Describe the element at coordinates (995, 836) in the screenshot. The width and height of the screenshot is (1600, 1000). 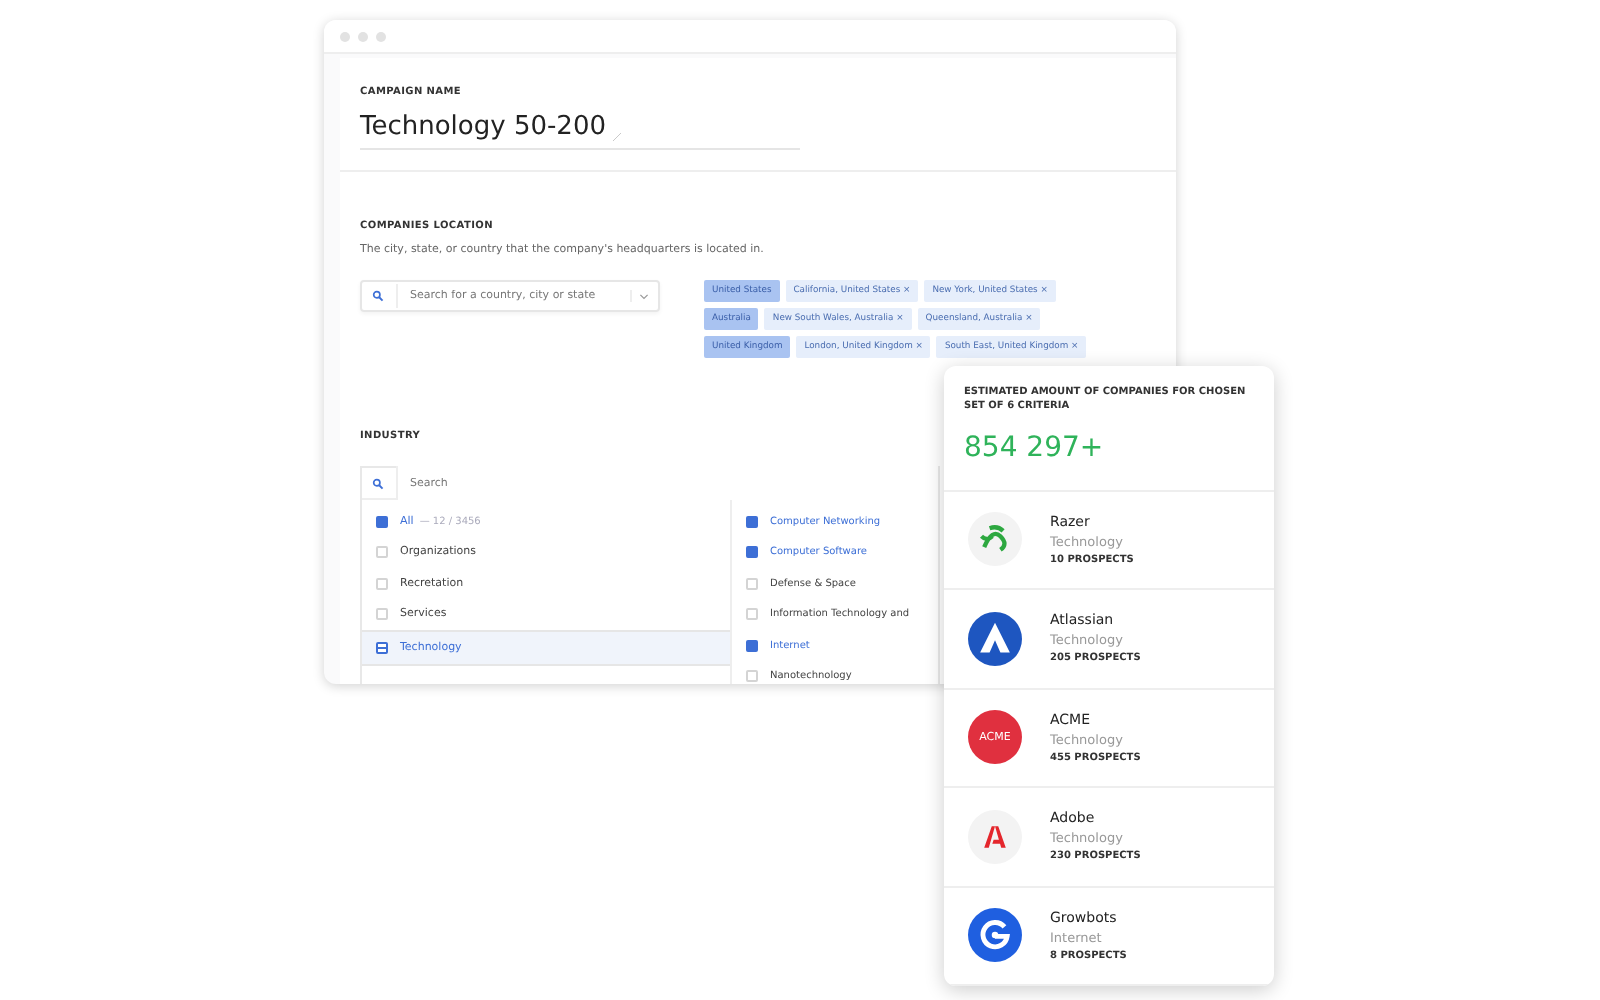
I see `letter-a-logo-icon` at that location.